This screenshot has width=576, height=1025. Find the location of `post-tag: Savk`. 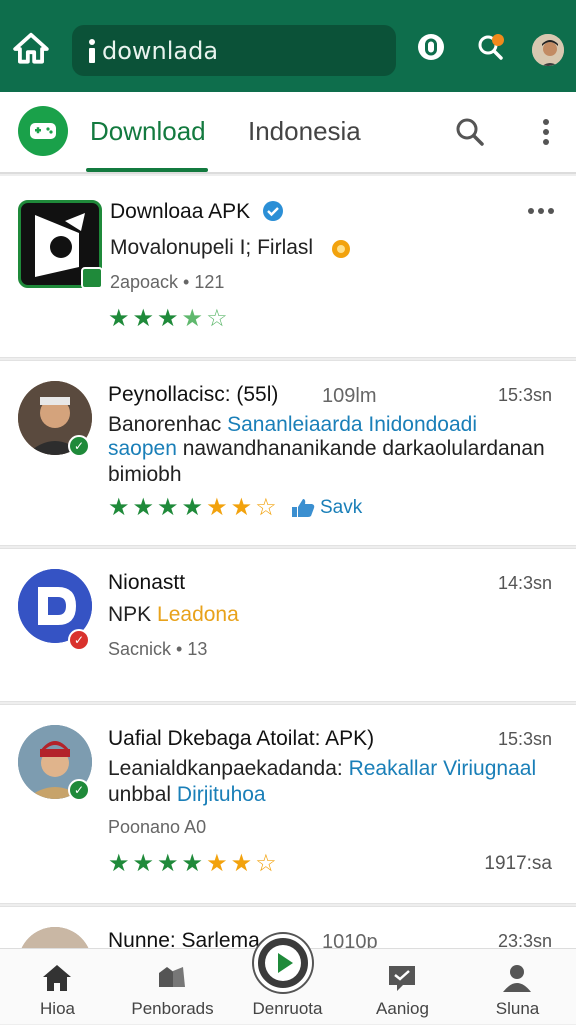

post-tag: Savk is located at coordinates (341, 508).